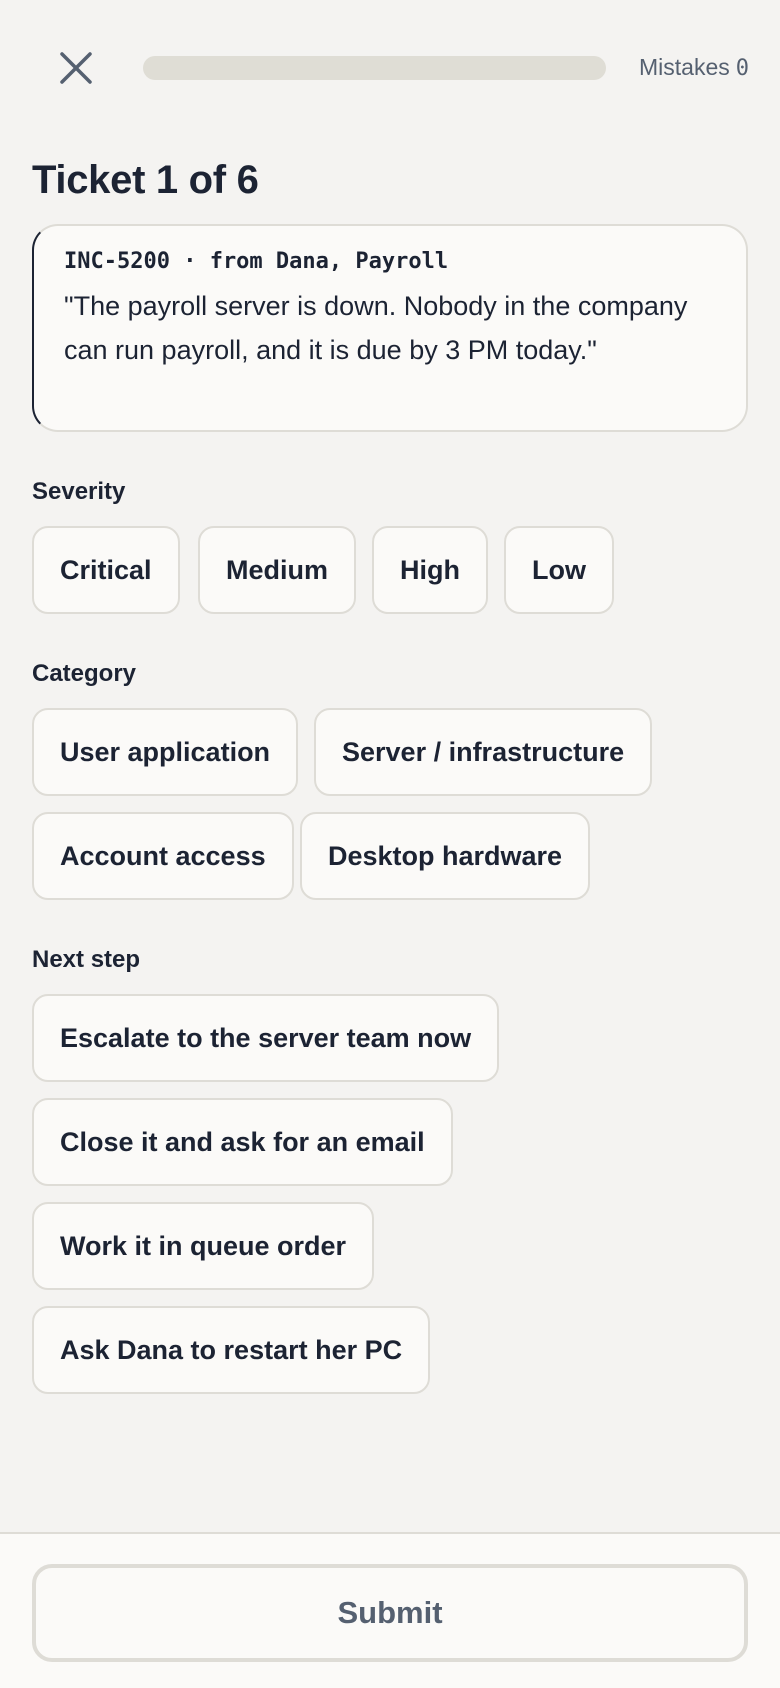 This screenshot has height=1688, width=780. Describe the element at coordinates (266, 1038) in the screenshot. I see `next-step-option-escalate: Escalate to the server team now` at that location.